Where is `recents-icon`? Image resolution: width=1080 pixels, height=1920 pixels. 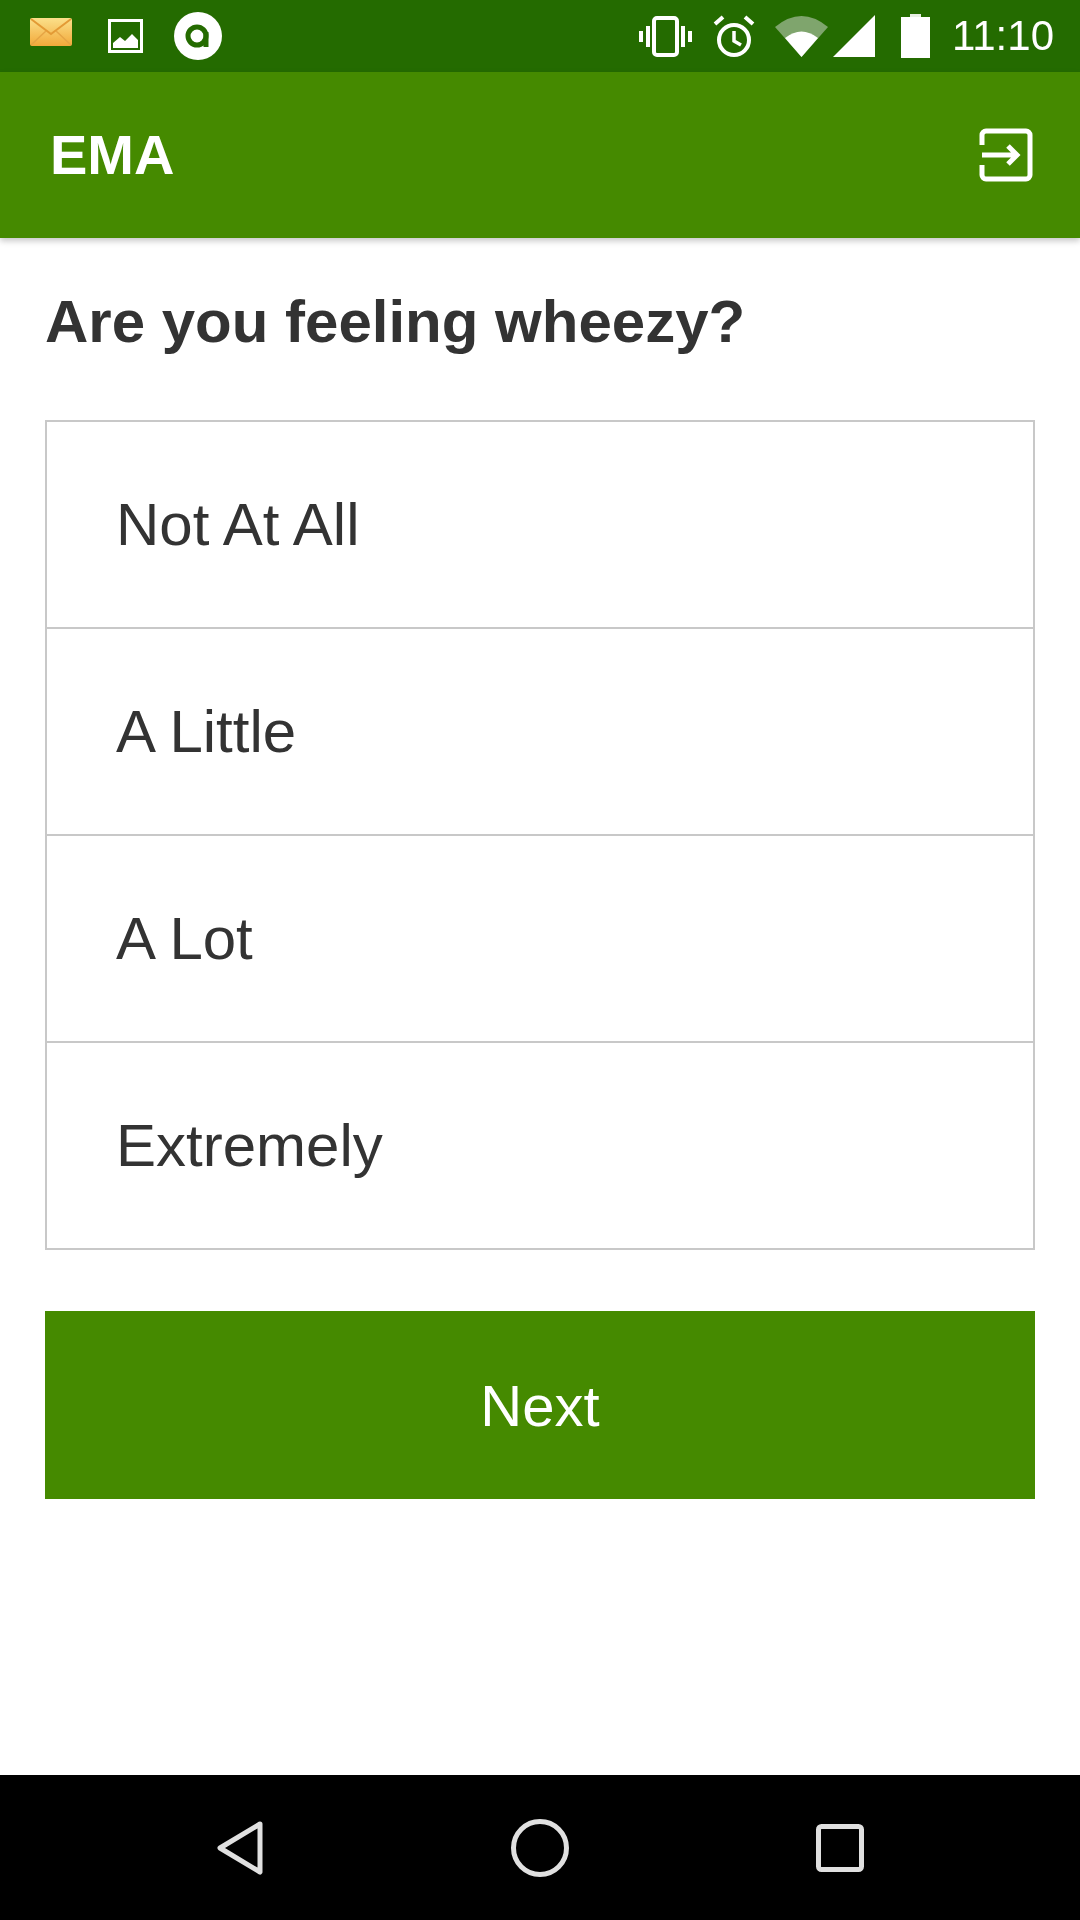 recents-icon is located at coordinates (840, 1847).